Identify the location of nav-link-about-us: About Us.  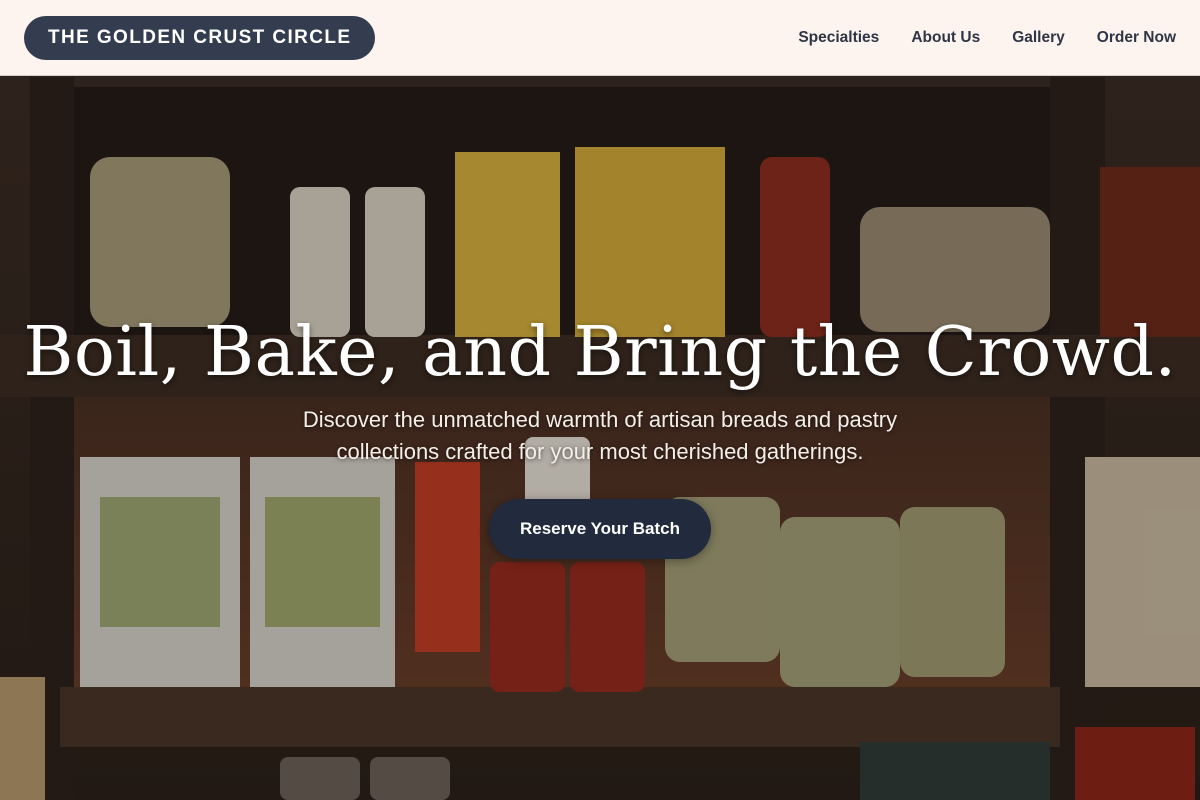
(945, 38).